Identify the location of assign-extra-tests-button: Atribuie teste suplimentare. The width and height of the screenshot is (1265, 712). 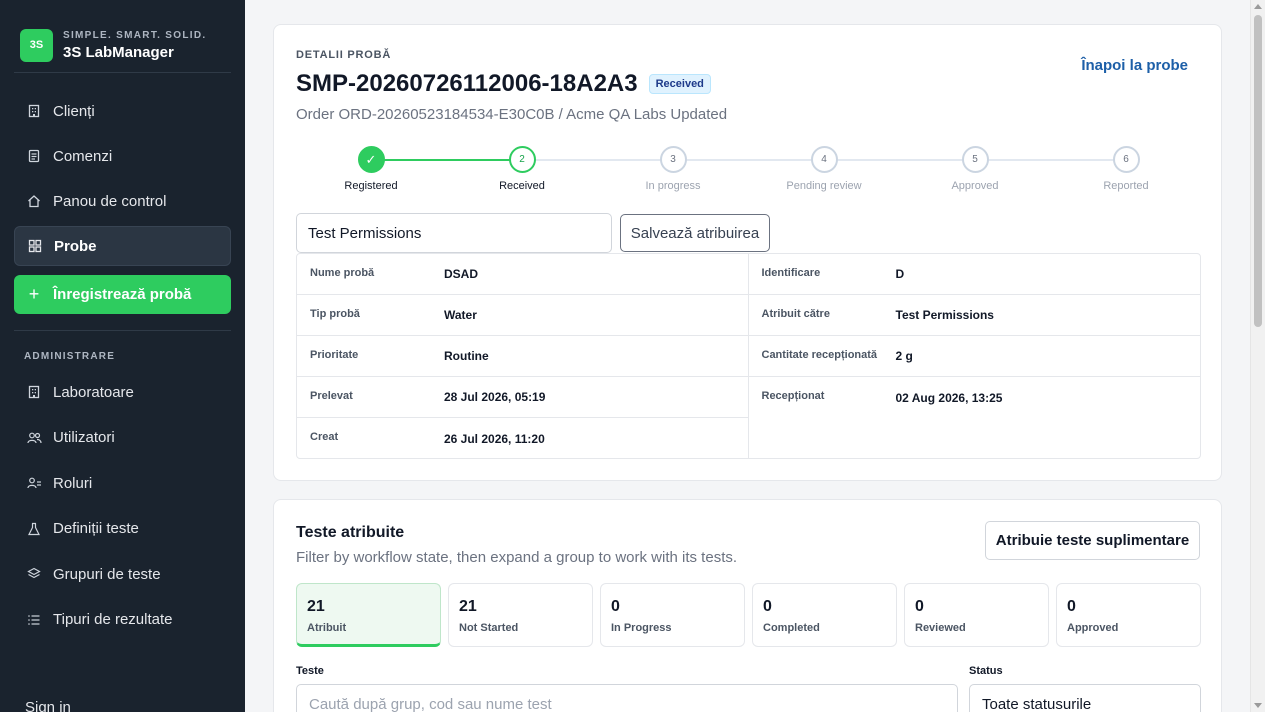
(1092, 540).